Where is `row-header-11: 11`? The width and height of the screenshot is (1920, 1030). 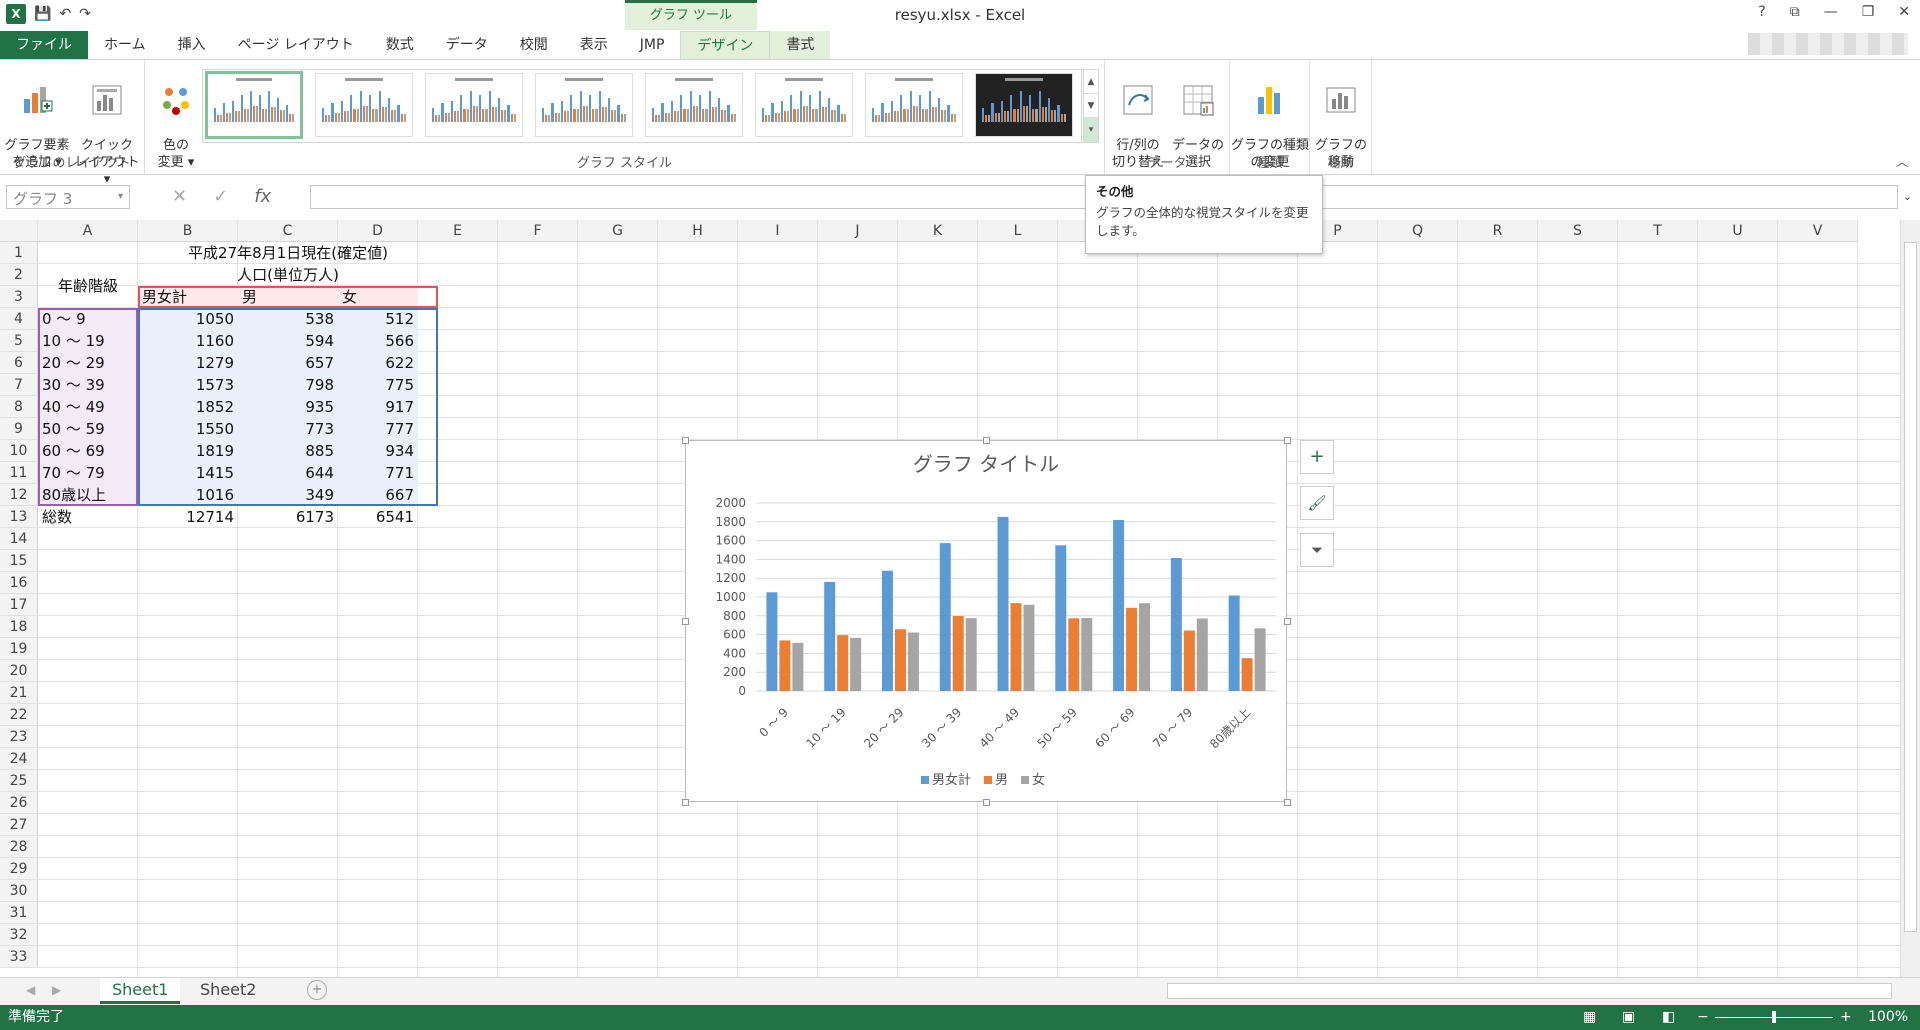
row-header-11: 11 is located at coordinates (19, 473).